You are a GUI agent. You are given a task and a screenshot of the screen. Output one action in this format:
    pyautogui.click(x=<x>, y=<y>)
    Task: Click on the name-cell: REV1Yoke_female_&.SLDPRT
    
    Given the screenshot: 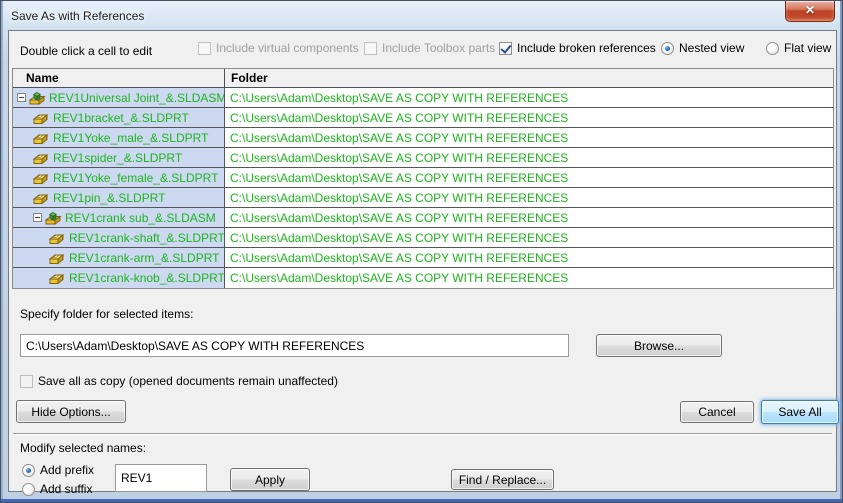 What is the action you would take?
    pyautogui.click(x=119, y=177)
    